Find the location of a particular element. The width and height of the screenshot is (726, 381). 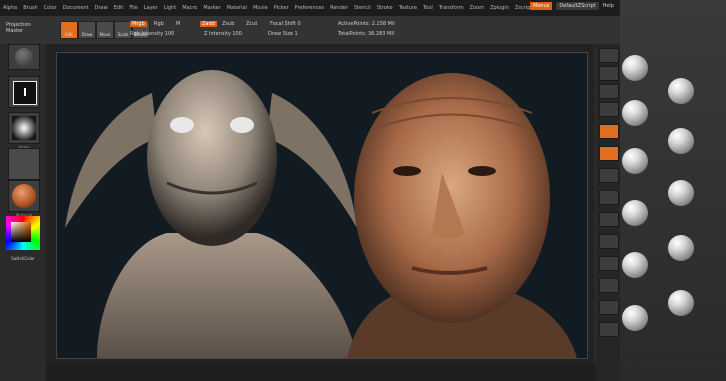

active-points-readout: ActivePoints: 2.158 Mil is located at coordinates (366, 24).